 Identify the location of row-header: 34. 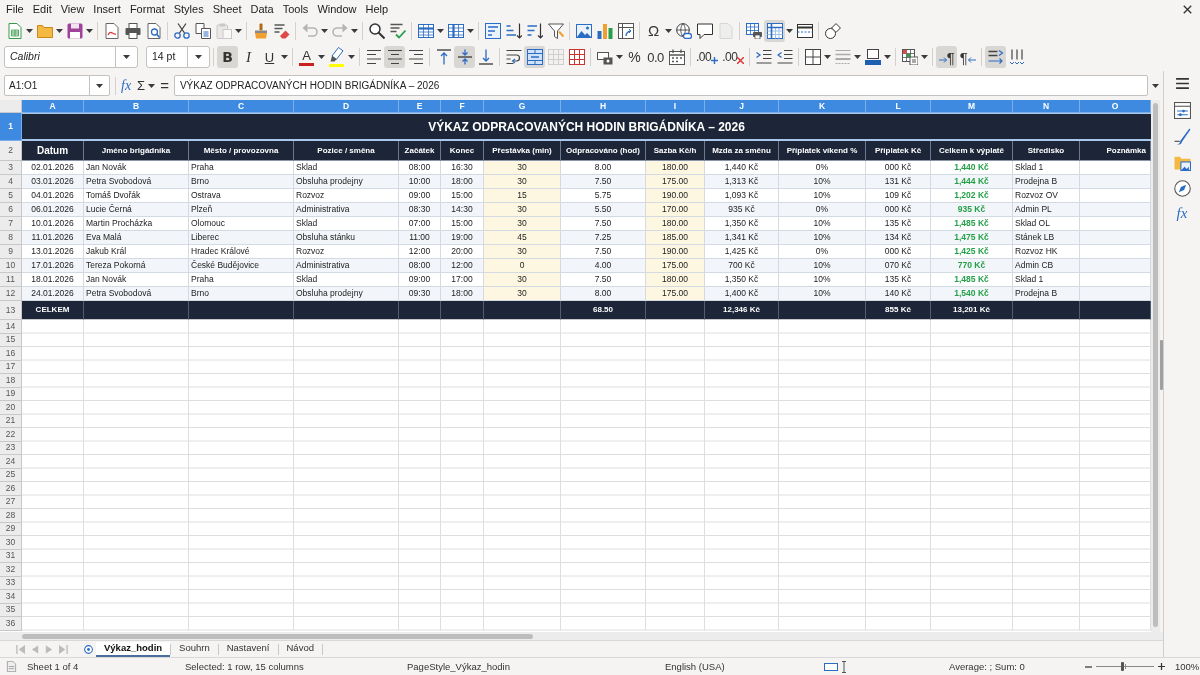
(11, 597).